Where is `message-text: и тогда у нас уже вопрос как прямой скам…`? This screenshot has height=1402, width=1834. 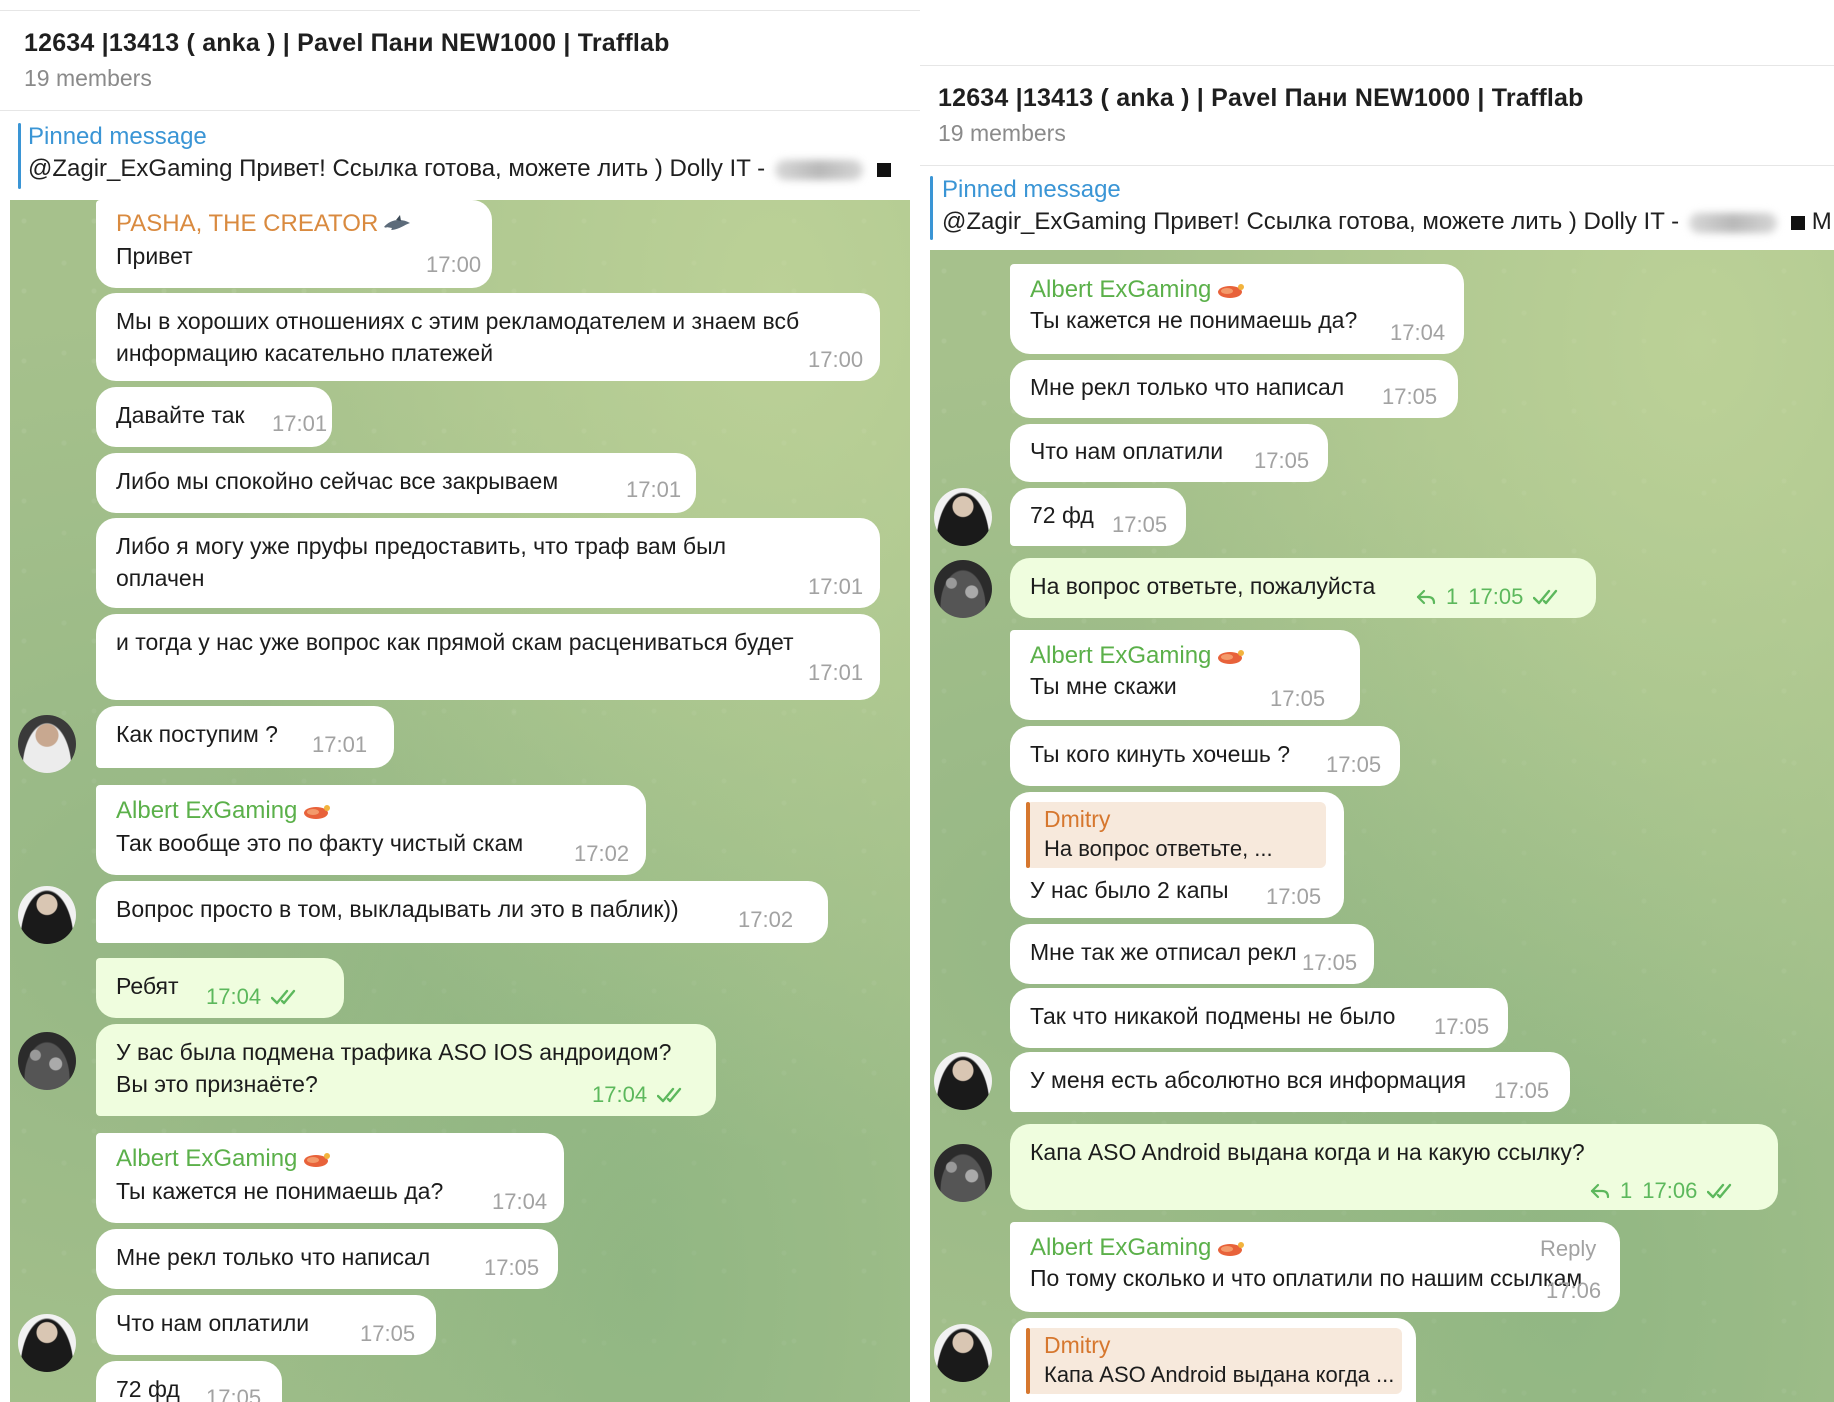
message-text: и тогда у нас уже вопрос как прямой скам… is located at coordinates (455, 642).